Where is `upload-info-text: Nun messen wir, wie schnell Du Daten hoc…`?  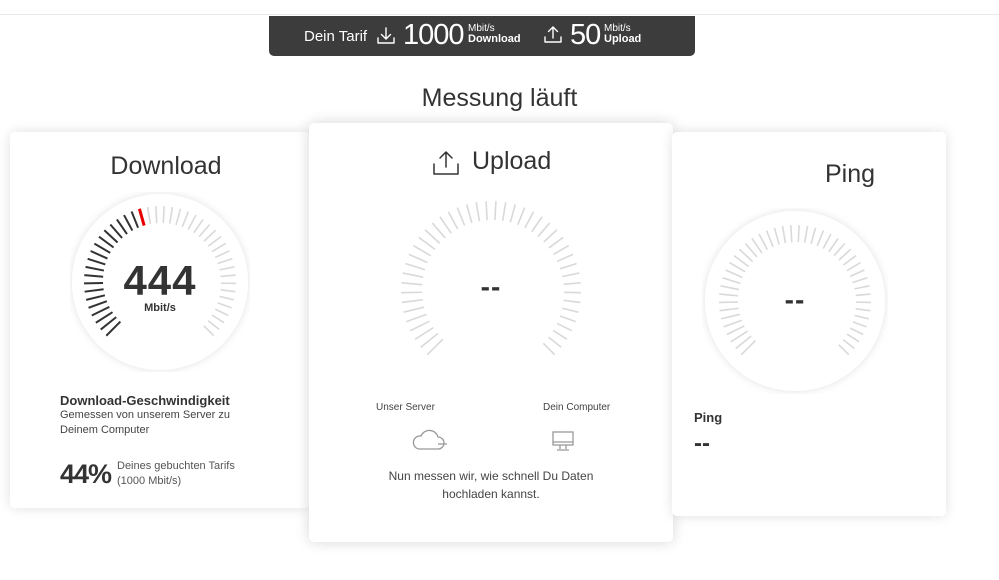 upload-info-text: Nun messen wir, wie schnell Du Daten hoc… is located at coordinates (491, 485).